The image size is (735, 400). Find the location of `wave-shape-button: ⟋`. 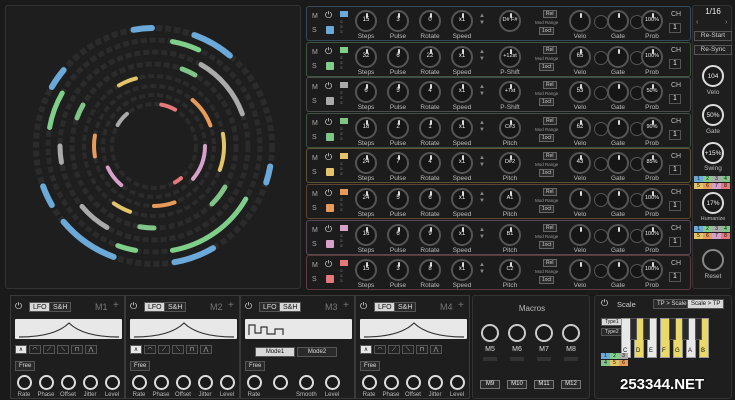

wave-shape-button: ⟋ is located at coordinates (394, 349).